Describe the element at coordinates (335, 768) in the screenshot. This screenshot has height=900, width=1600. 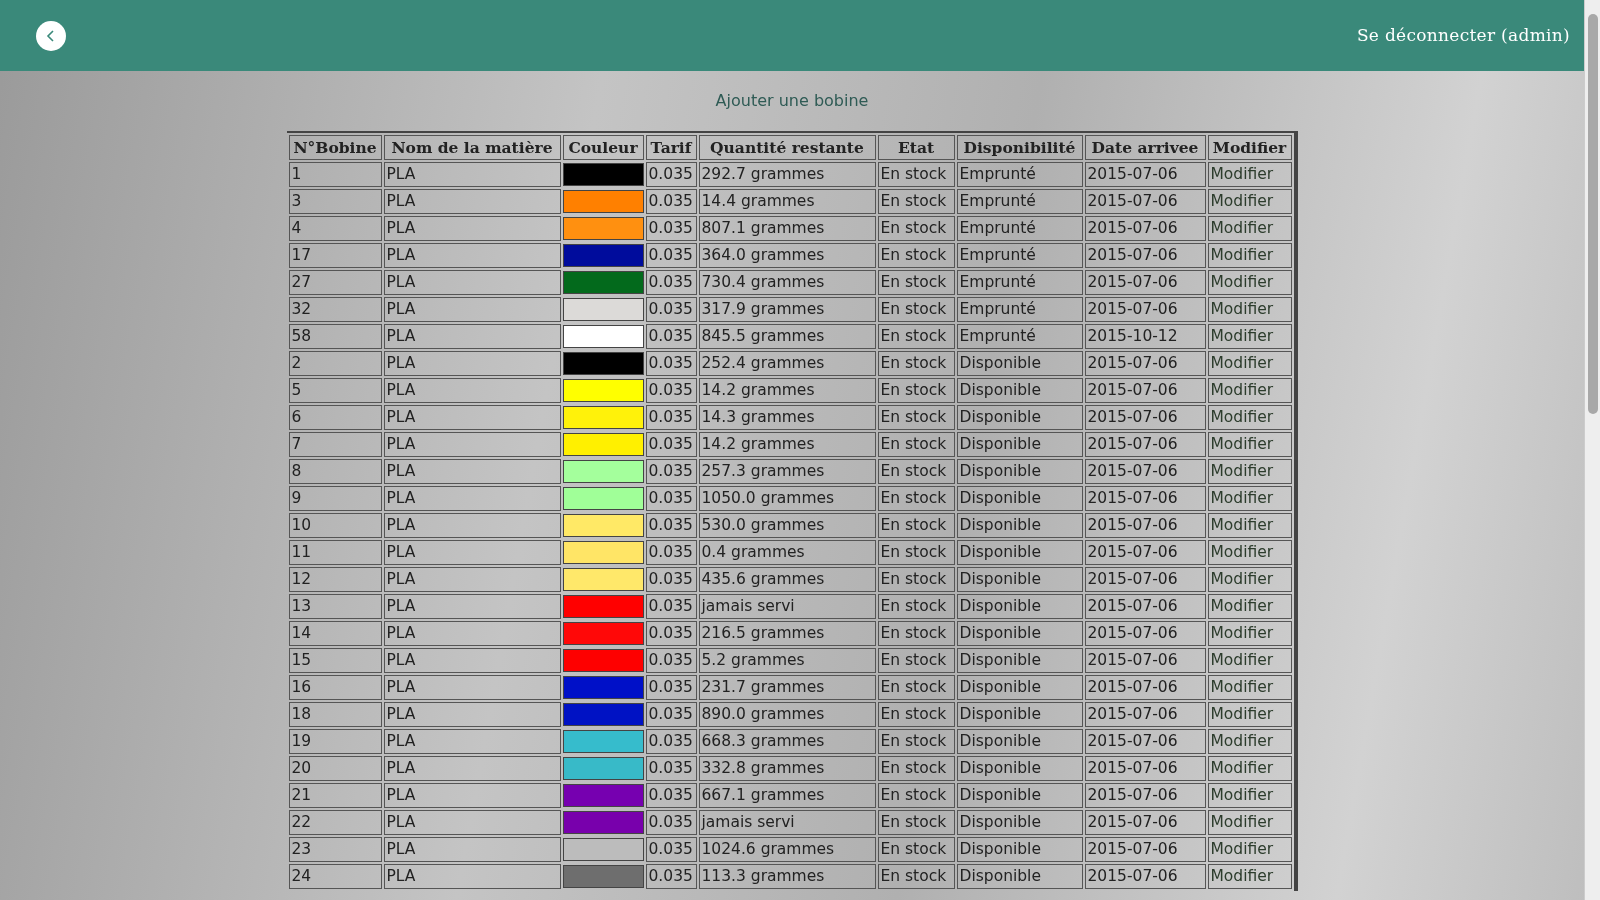
I see `table-cell: 20` at that location.